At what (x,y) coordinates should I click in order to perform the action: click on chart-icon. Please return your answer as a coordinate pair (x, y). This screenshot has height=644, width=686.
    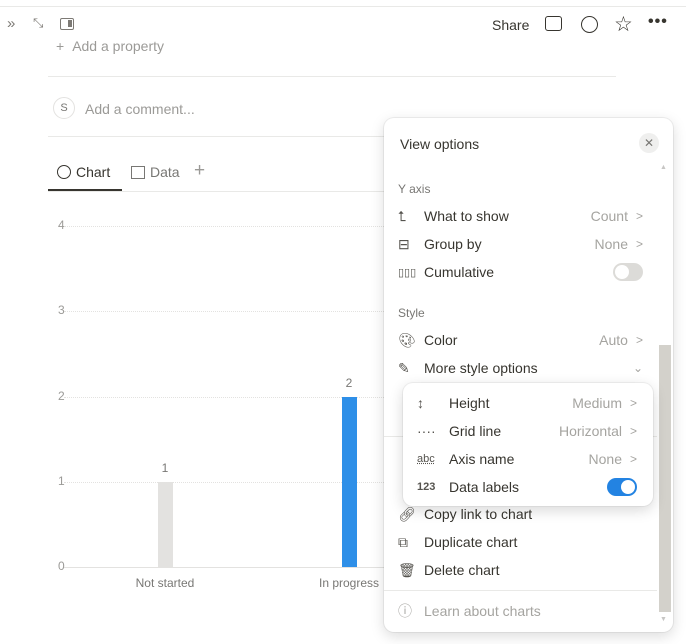
    Looking at the image, I should click on (64, 172).